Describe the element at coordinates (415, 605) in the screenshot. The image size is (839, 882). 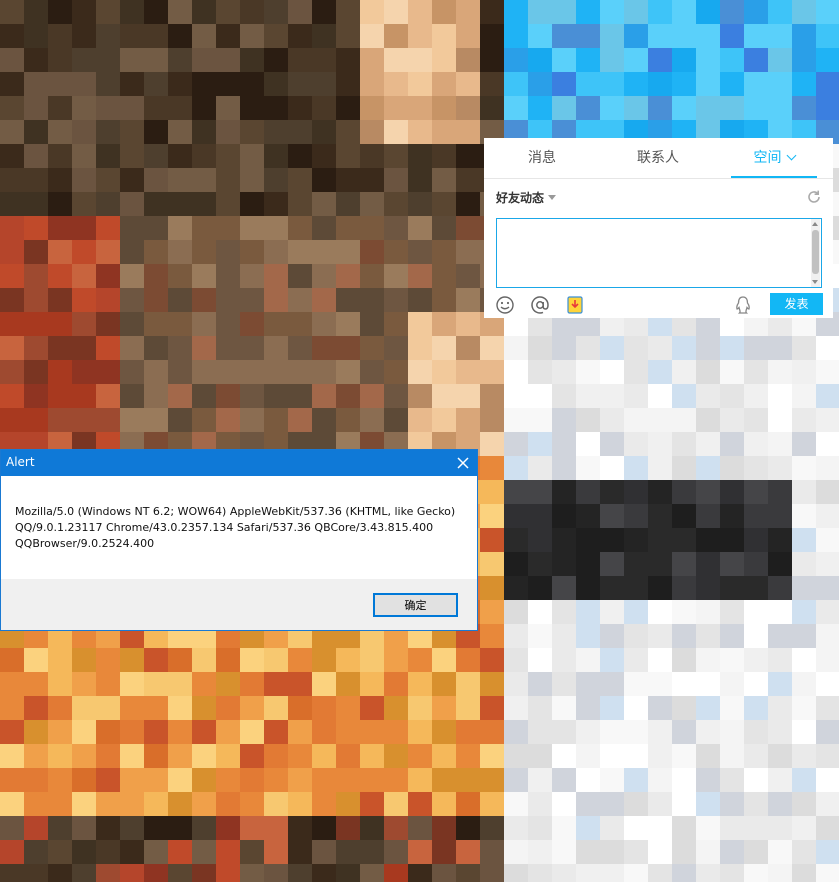
I see `ok-button: 确定` at that location.